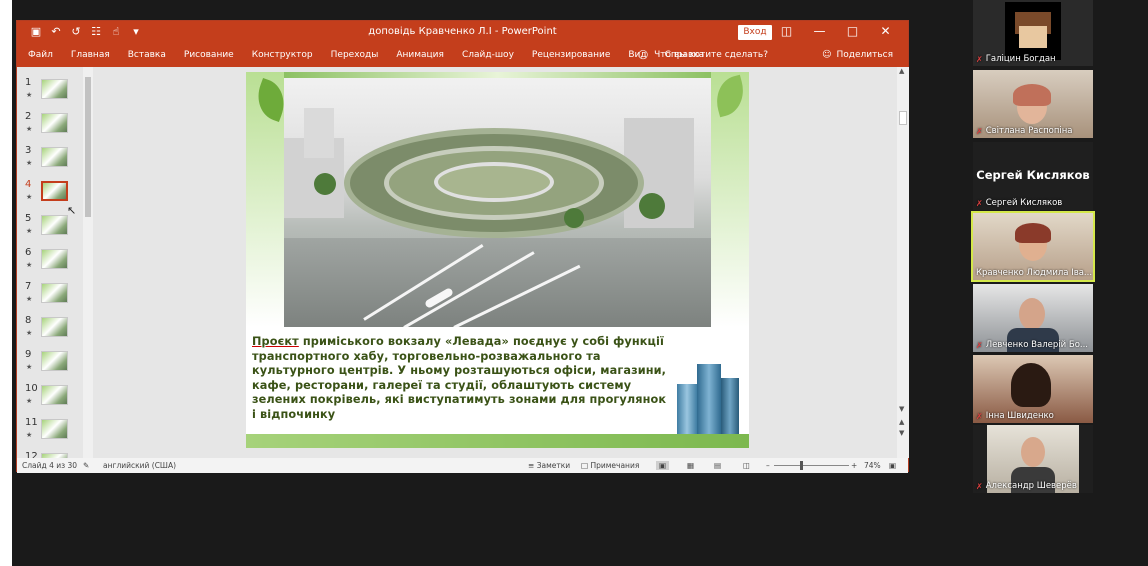 This screenshot has height=566, width=1148. Describe the element at coordinates (420, 55) in the screenshot. I see `ribbon-tab: Анимация` at that location.